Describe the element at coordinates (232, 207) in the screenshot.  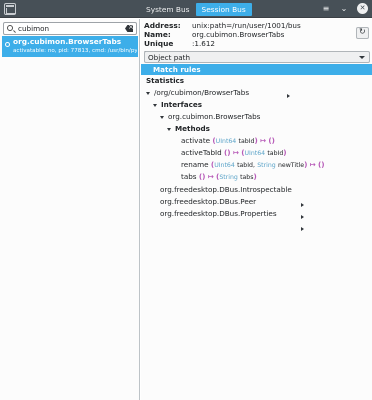
I see `tree-item-interface-peer: org.freedesktop.DBus.Peer` at that location.